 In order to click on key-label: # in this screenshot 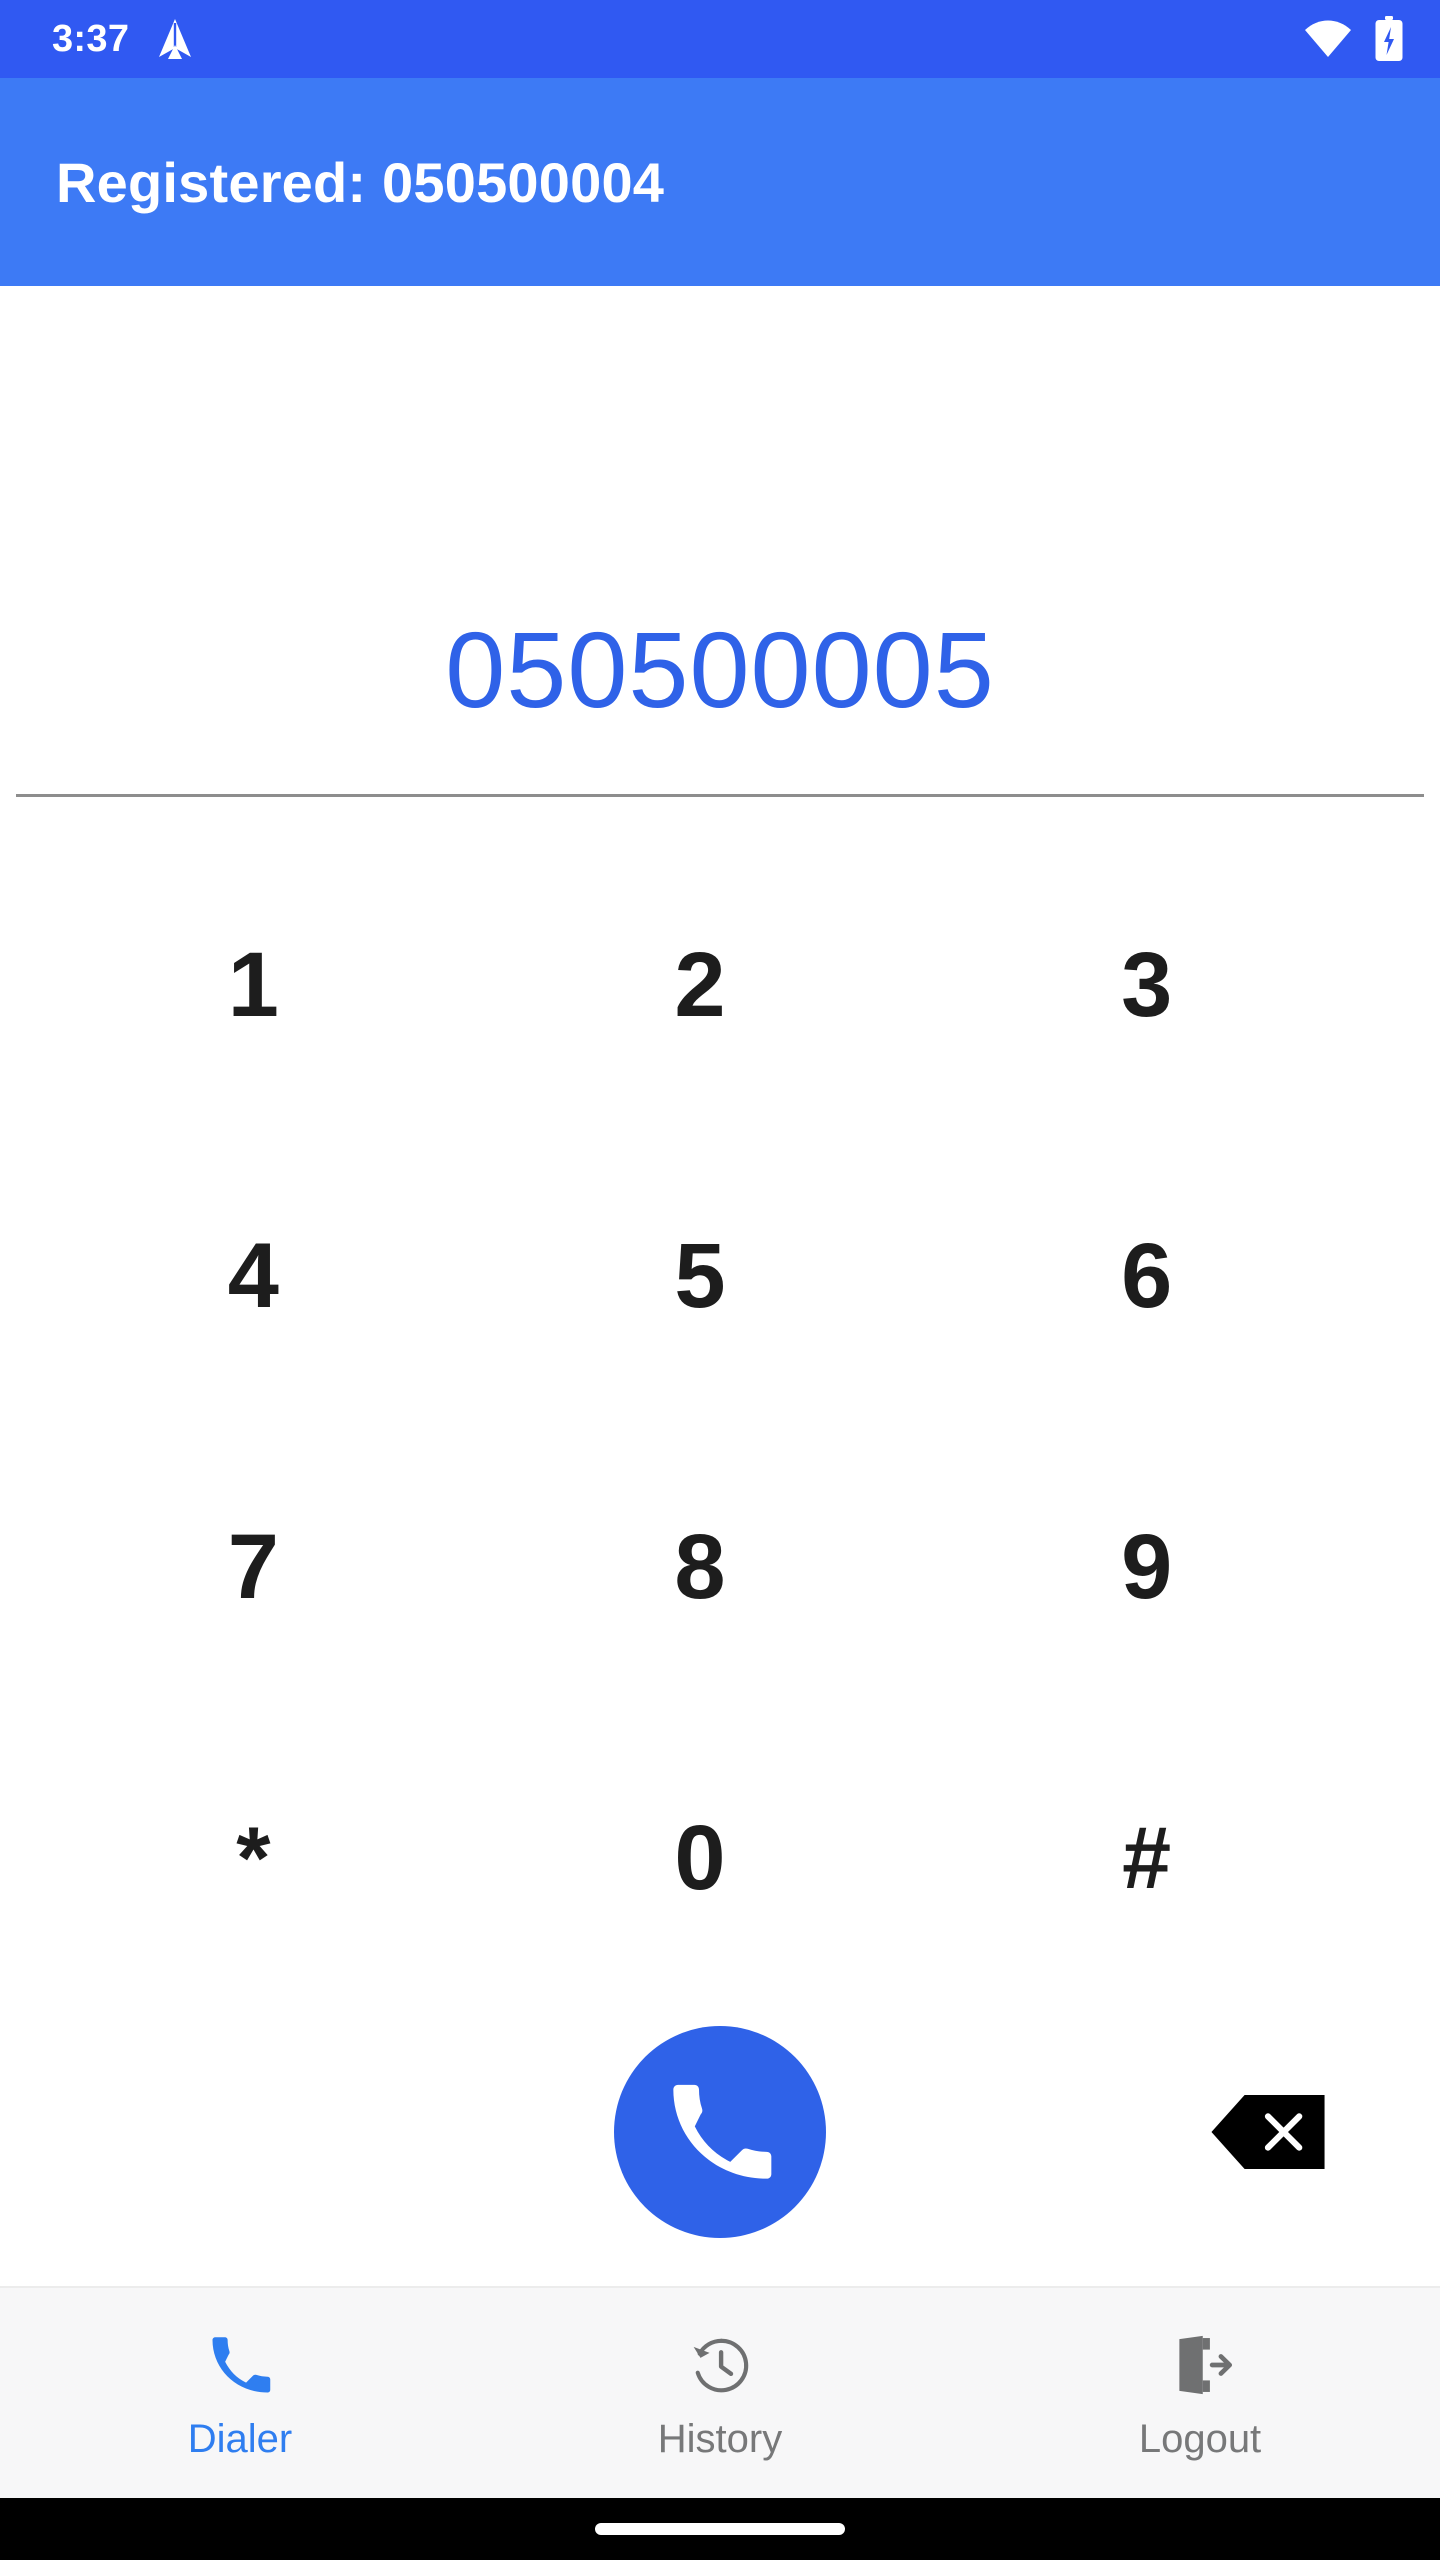, I will do `click(1147, 1857)`.